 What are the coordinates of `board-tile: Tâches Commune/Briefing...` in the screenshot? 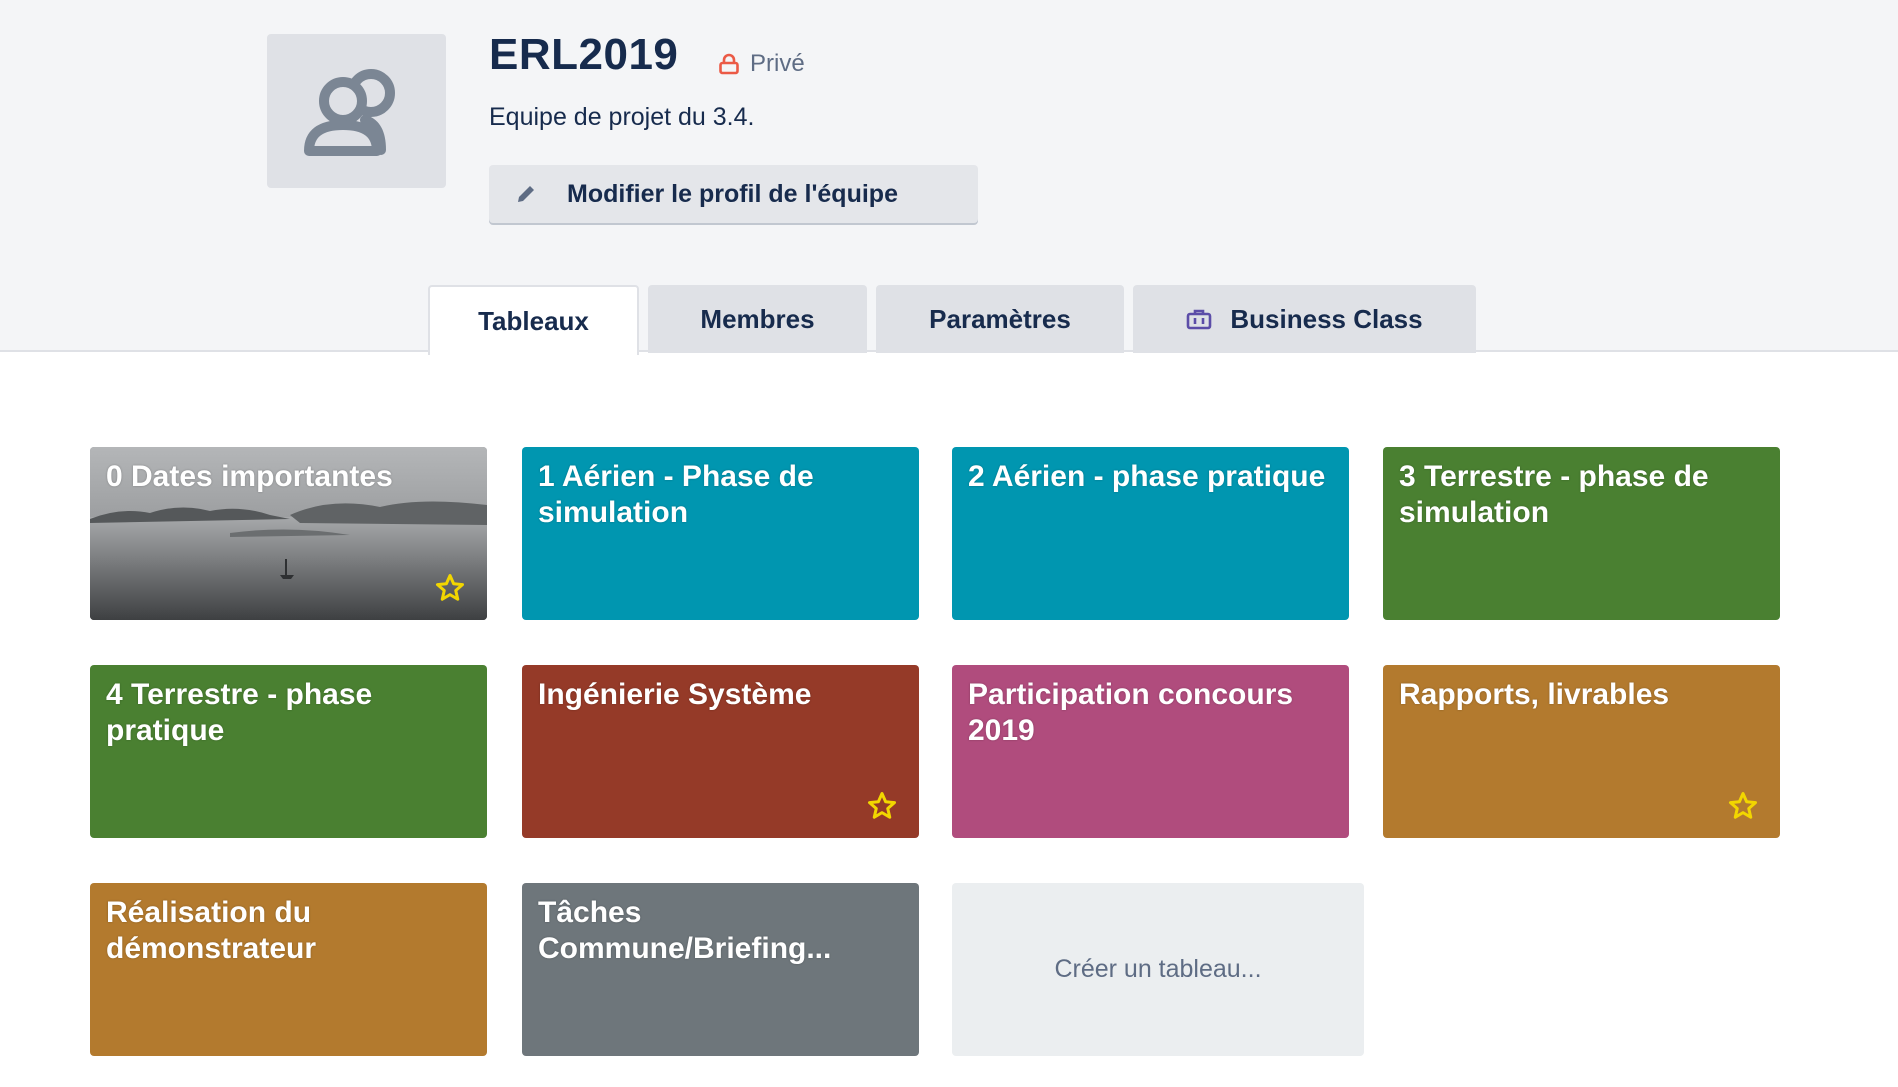 It's located at (720, 969).